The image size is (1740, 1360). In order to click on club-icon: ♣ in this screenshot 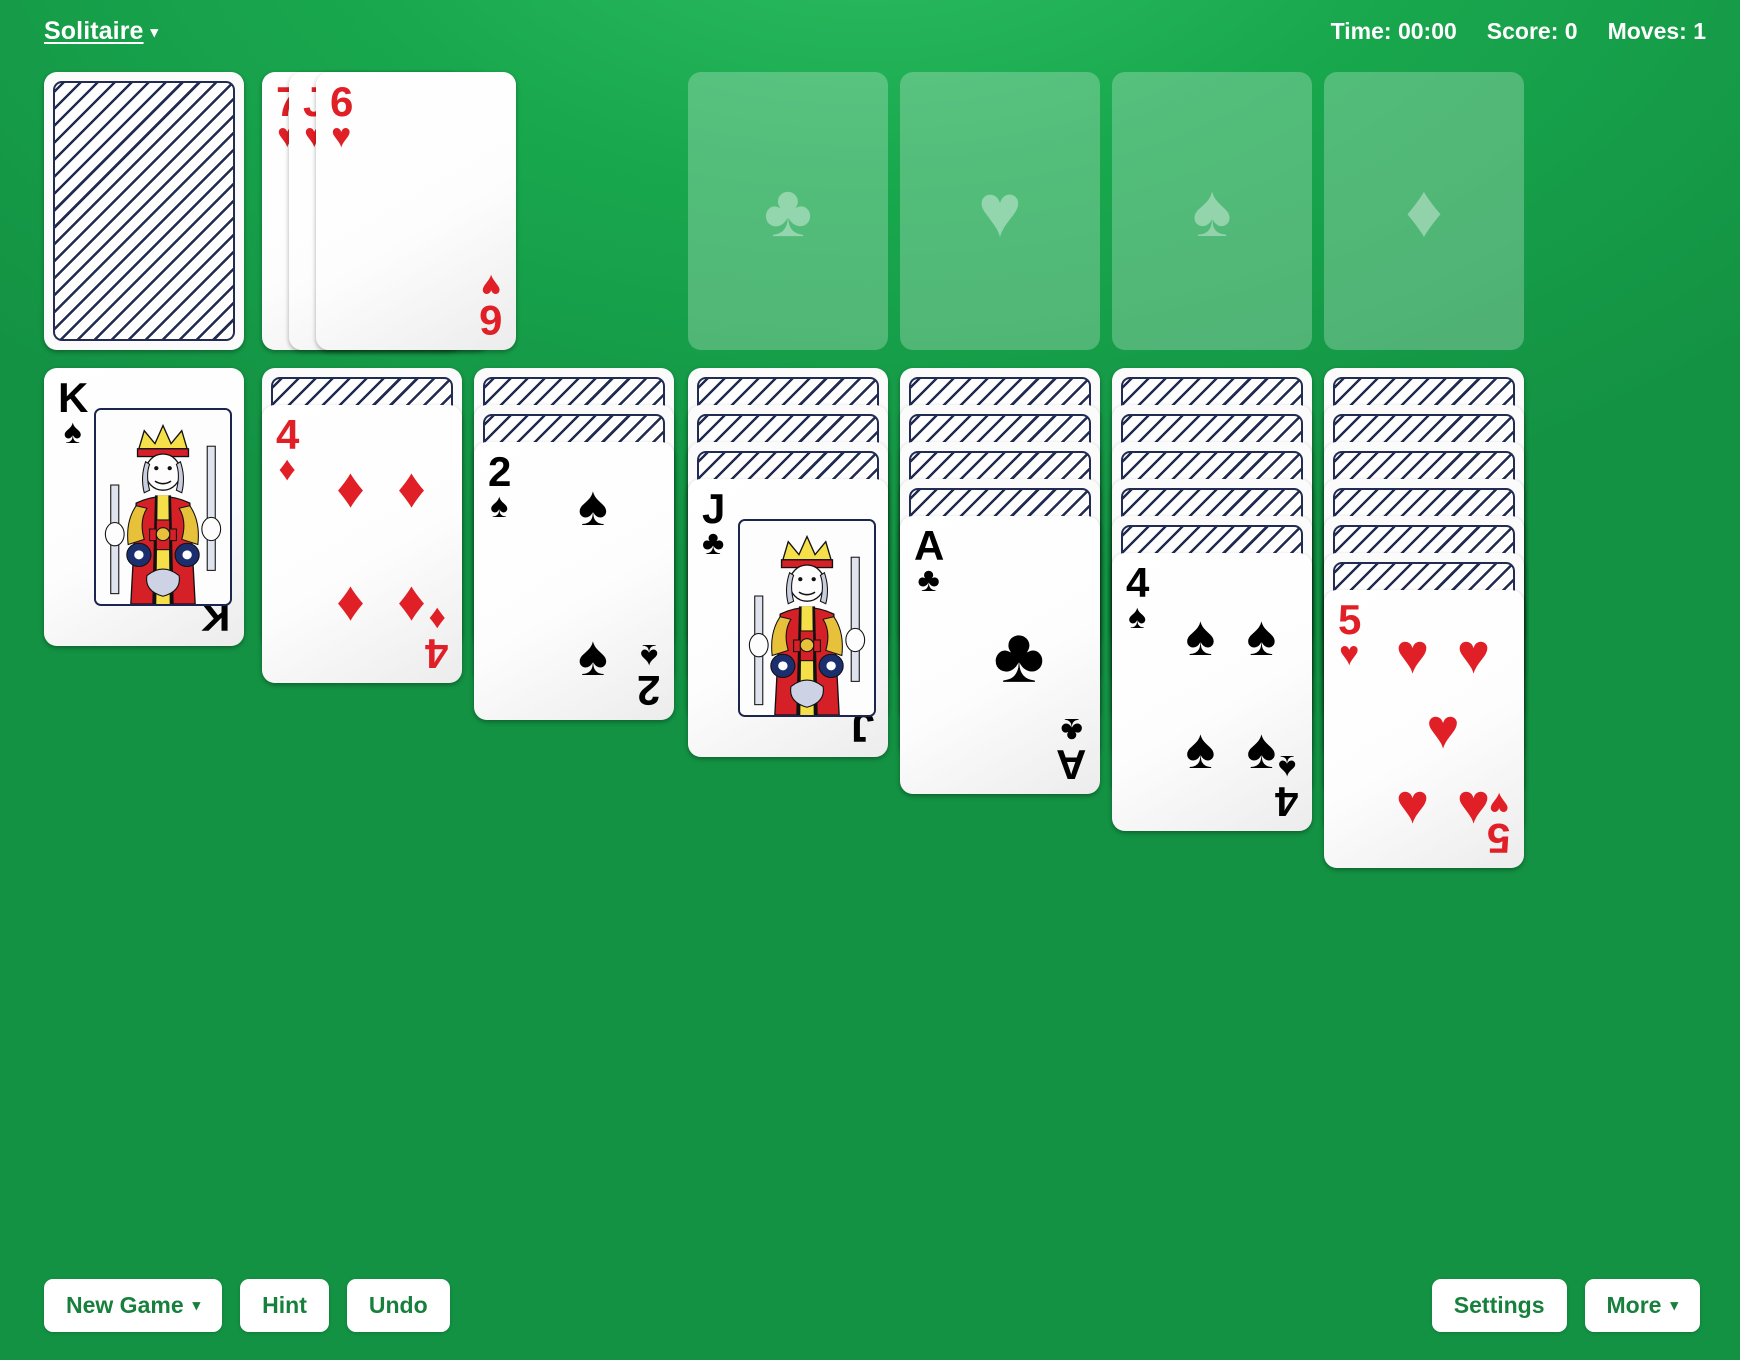, I will do `click(788, 210)`.